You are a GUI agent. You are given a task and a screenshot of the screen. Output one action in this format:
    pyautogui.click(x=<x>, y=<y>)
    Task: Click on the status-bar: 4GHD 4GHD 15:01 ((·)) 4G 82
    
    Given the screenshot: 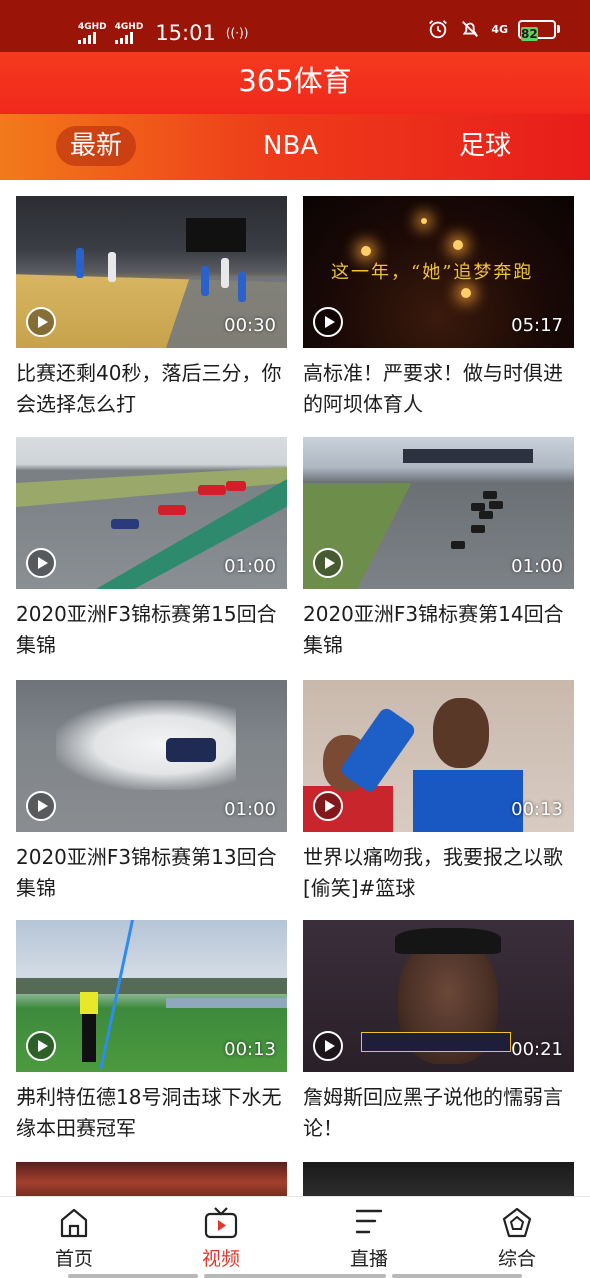 What is the action you would take?
    pyautogui.click(x=295, y=26)
    